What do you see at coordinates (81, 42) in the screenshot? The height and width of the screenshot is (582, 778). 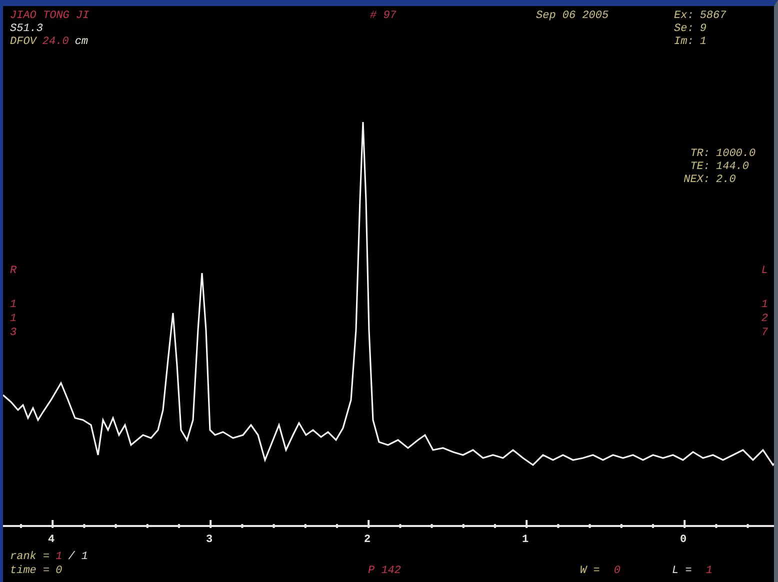 I see `dfov-unit: cm` at bounding box center [81, 42].